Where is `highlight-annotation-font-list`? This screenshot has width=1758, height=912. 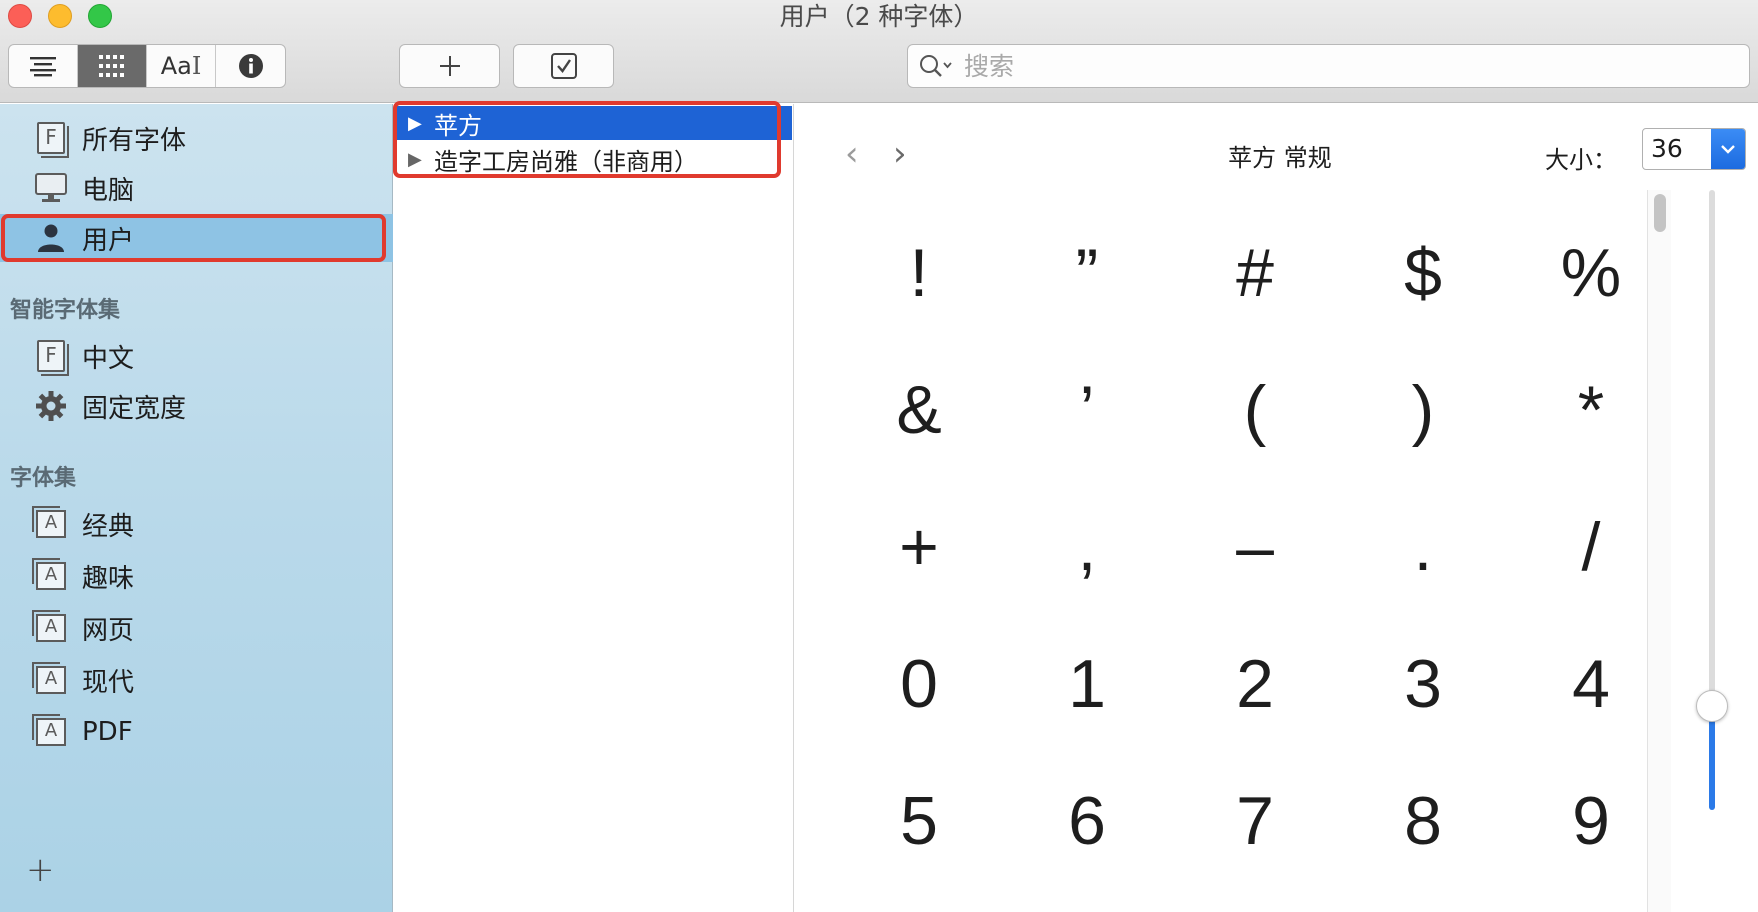
highlight-annotation-font-list is located at coordinates (587, 139).